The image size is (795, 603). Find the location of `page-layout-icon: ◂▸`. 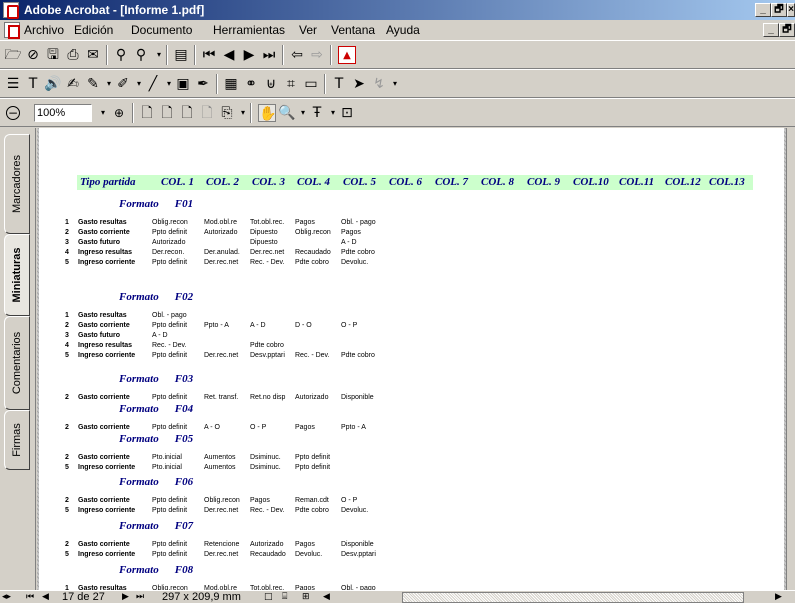

page-layout-icon: ◂▸ is located at coordinates (6, 597).